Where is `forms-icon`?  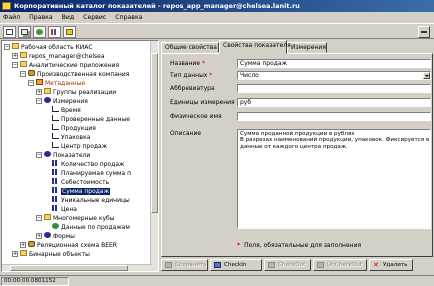 forms-icon is located at coordinates (47, 235).